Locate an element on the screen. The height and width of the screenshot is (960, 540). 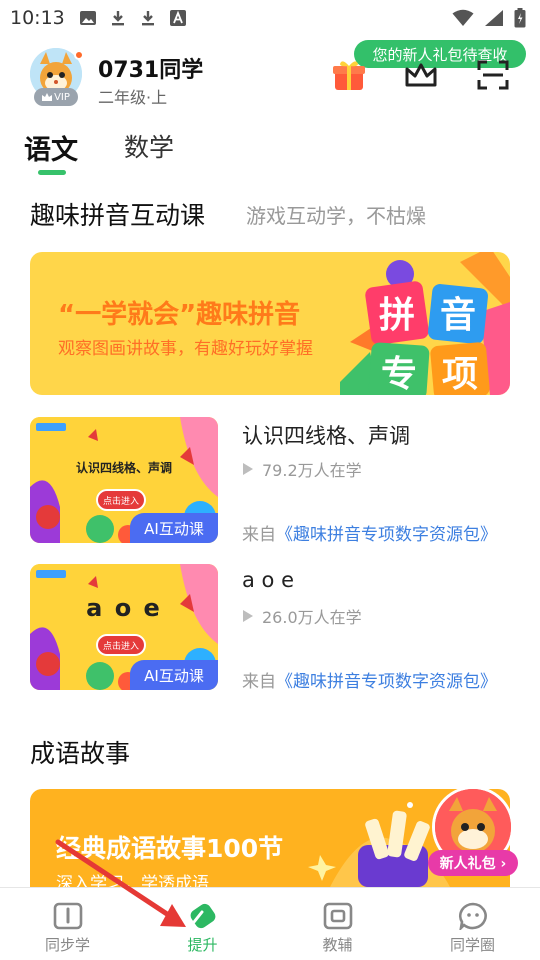
book-icon is located at coordinates (67, 916).